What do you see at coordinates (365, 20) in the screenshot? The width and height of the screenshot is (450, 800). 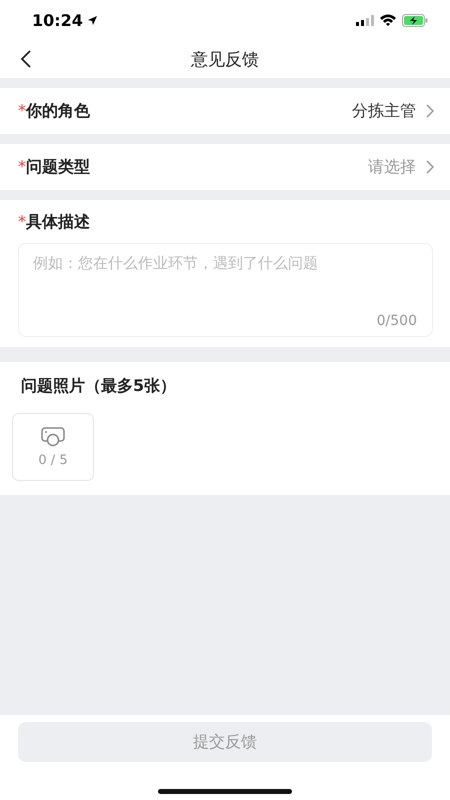 I see `signal-icon` at bounding box center [365, 20].